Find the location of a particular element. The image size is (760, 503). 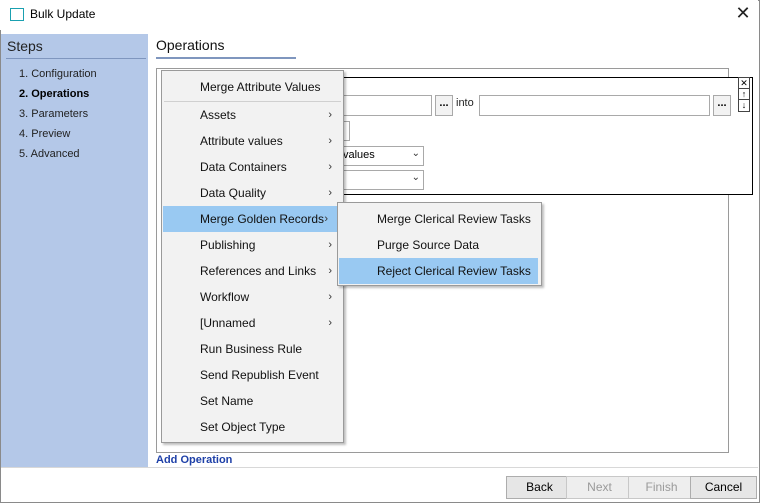

menu-item-data-containers: Data Containers › is located at coordinates (252, 167).